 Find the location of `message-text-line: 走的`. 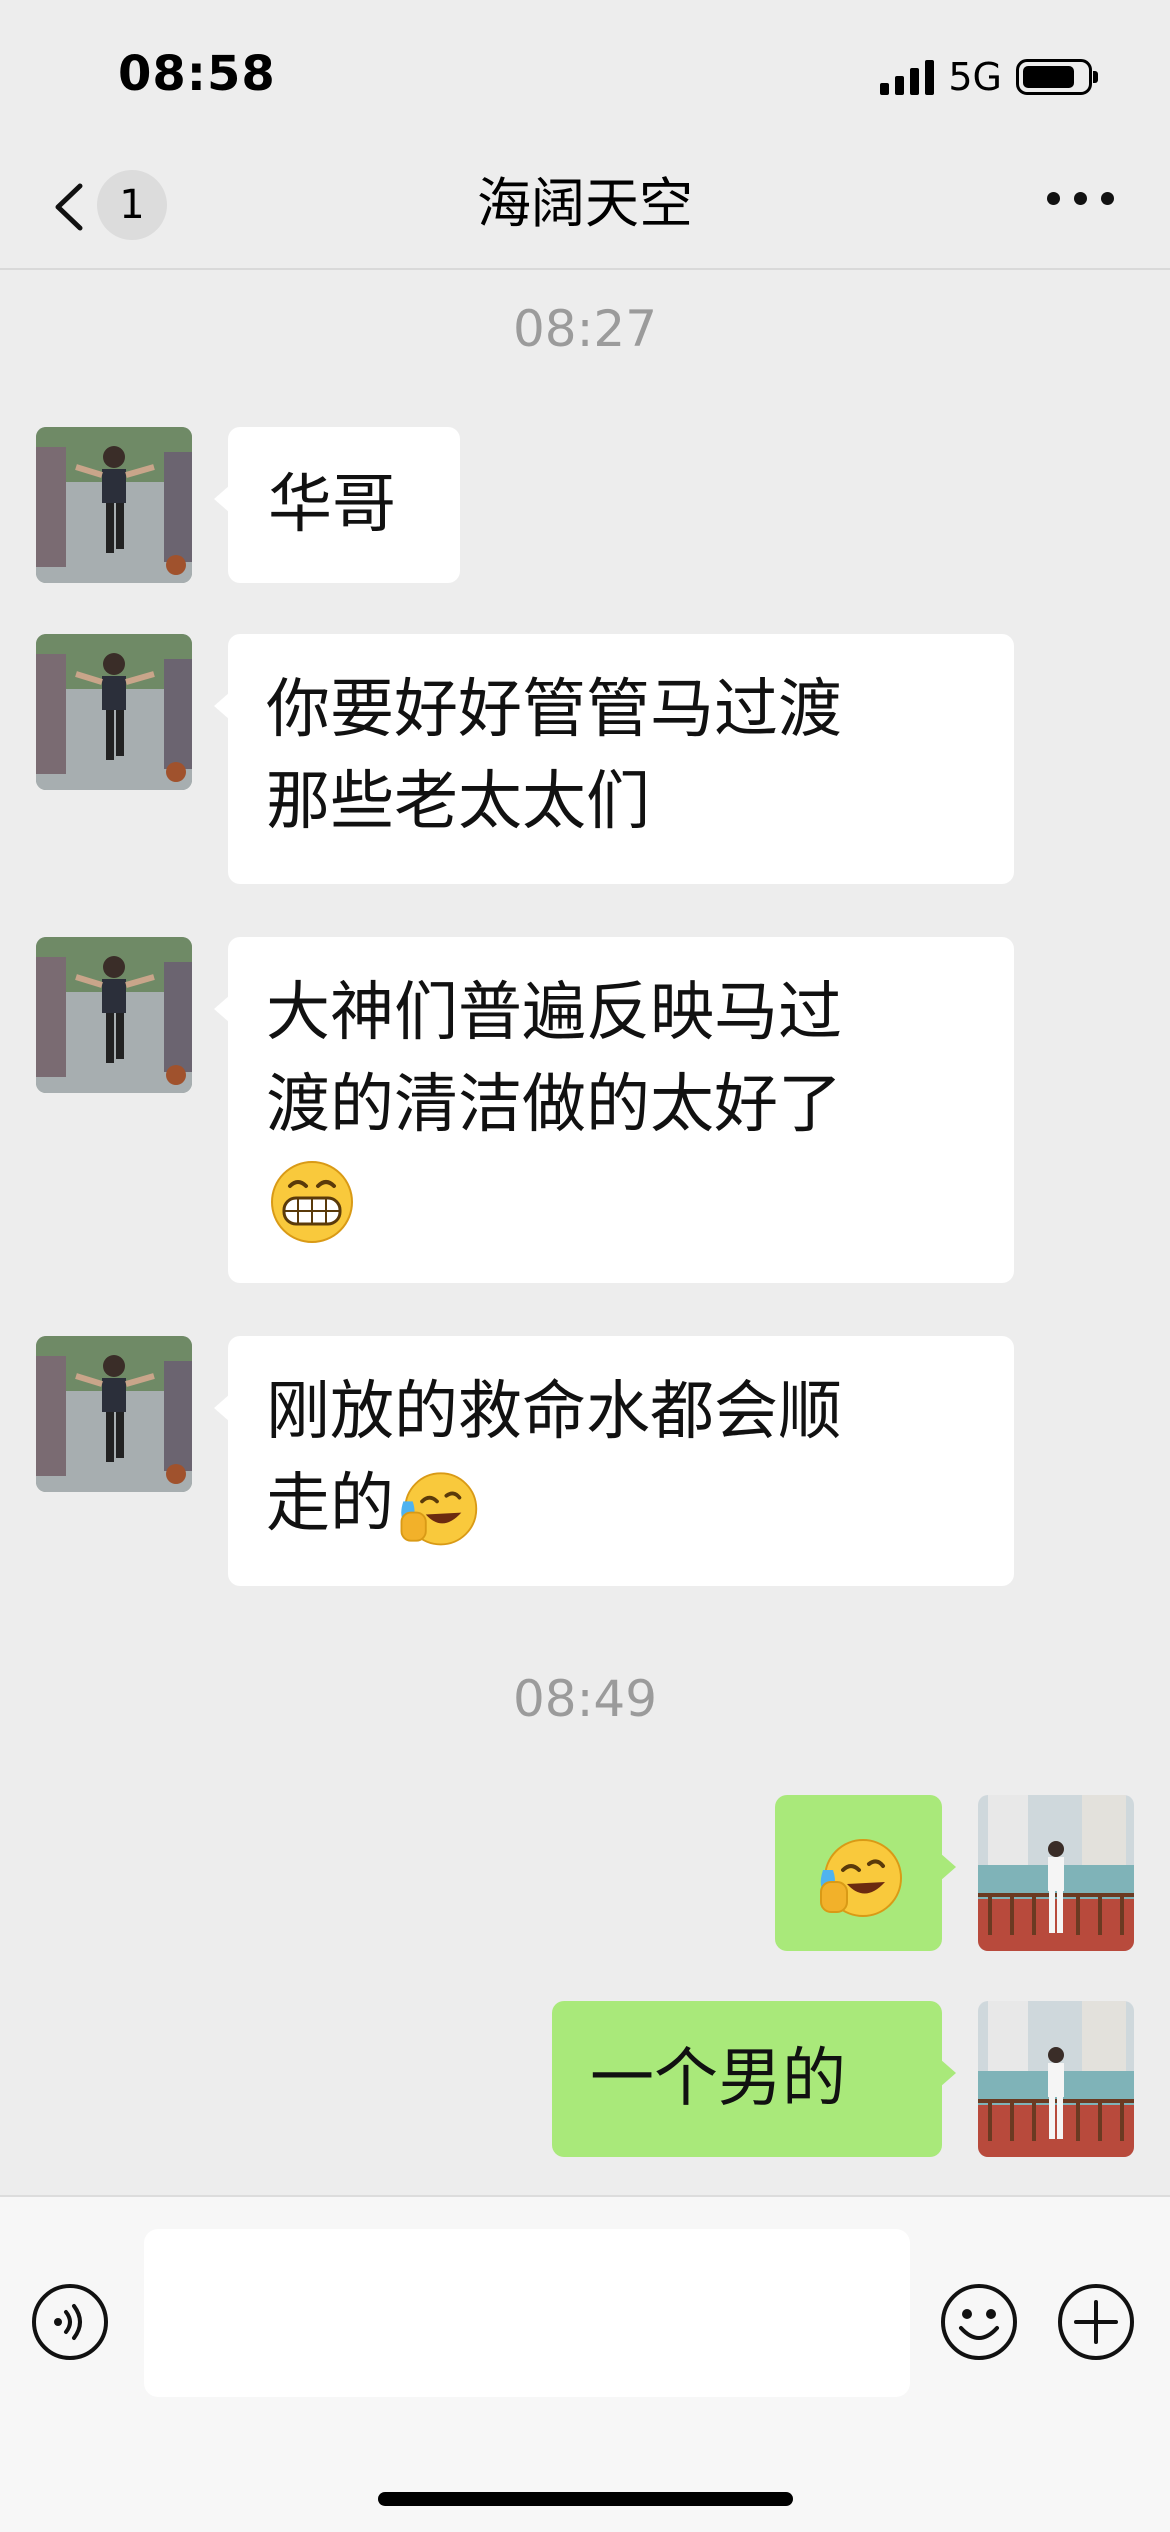

message-text-line: 走的 is located at coordinates (330, 1504).